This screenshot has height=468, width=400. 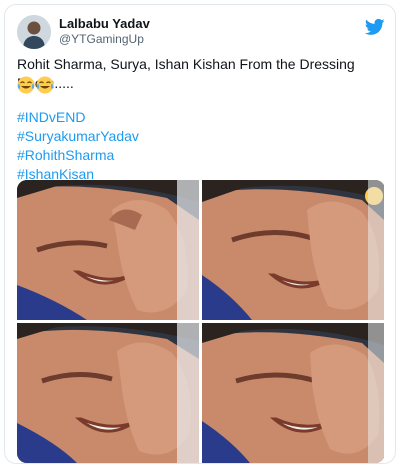 What do you see at coordinates (104, 39) in the screenshot?
I see `author-handle: @YTGamingUp` at bounding box center [104, 39].